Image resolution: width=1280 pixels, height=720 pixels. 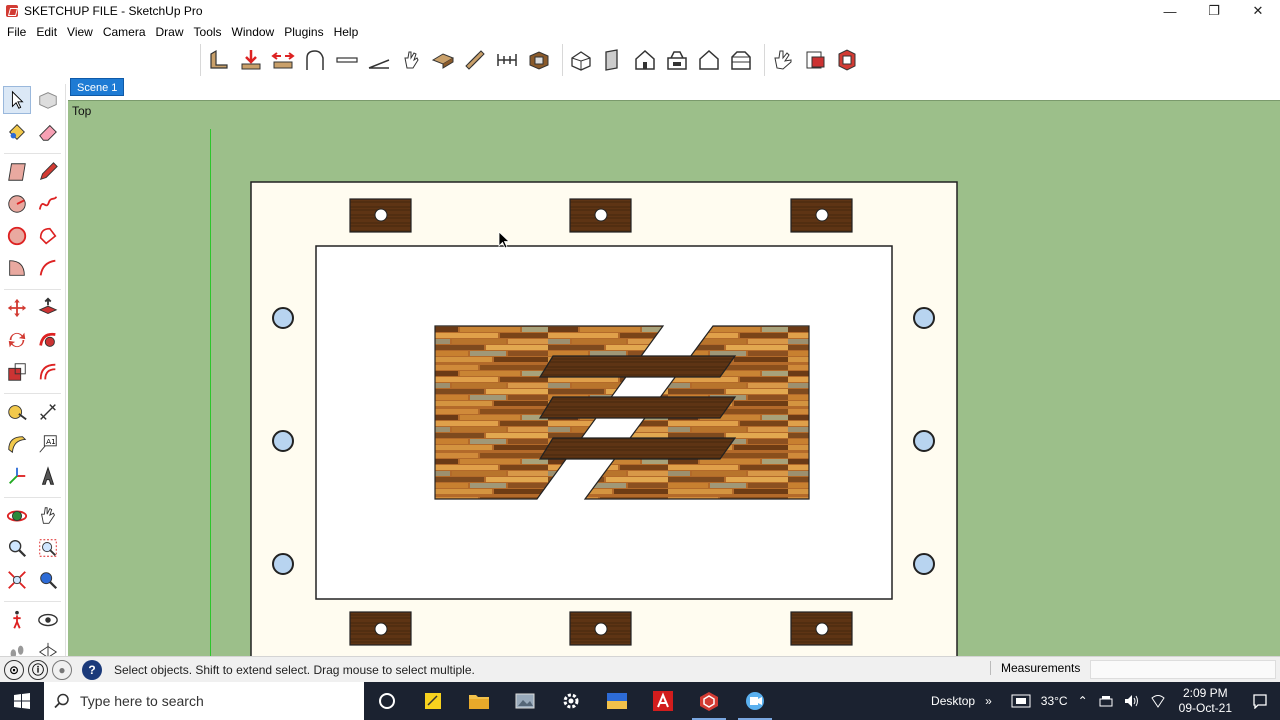 I want to click on eraser-icon, so click(x=48, y=132).